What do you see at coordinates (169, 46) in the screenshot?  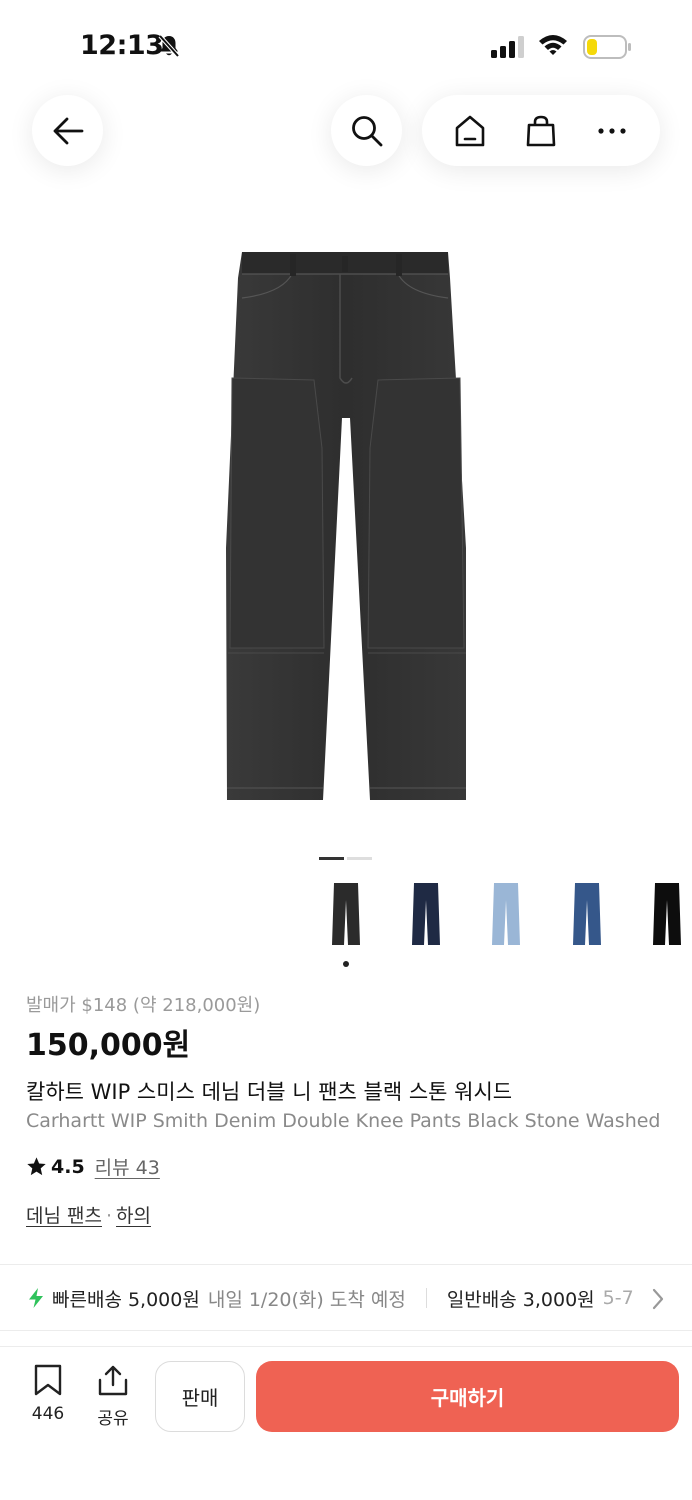 I see `bell-slash-icon` at bounding box center [169, 46].